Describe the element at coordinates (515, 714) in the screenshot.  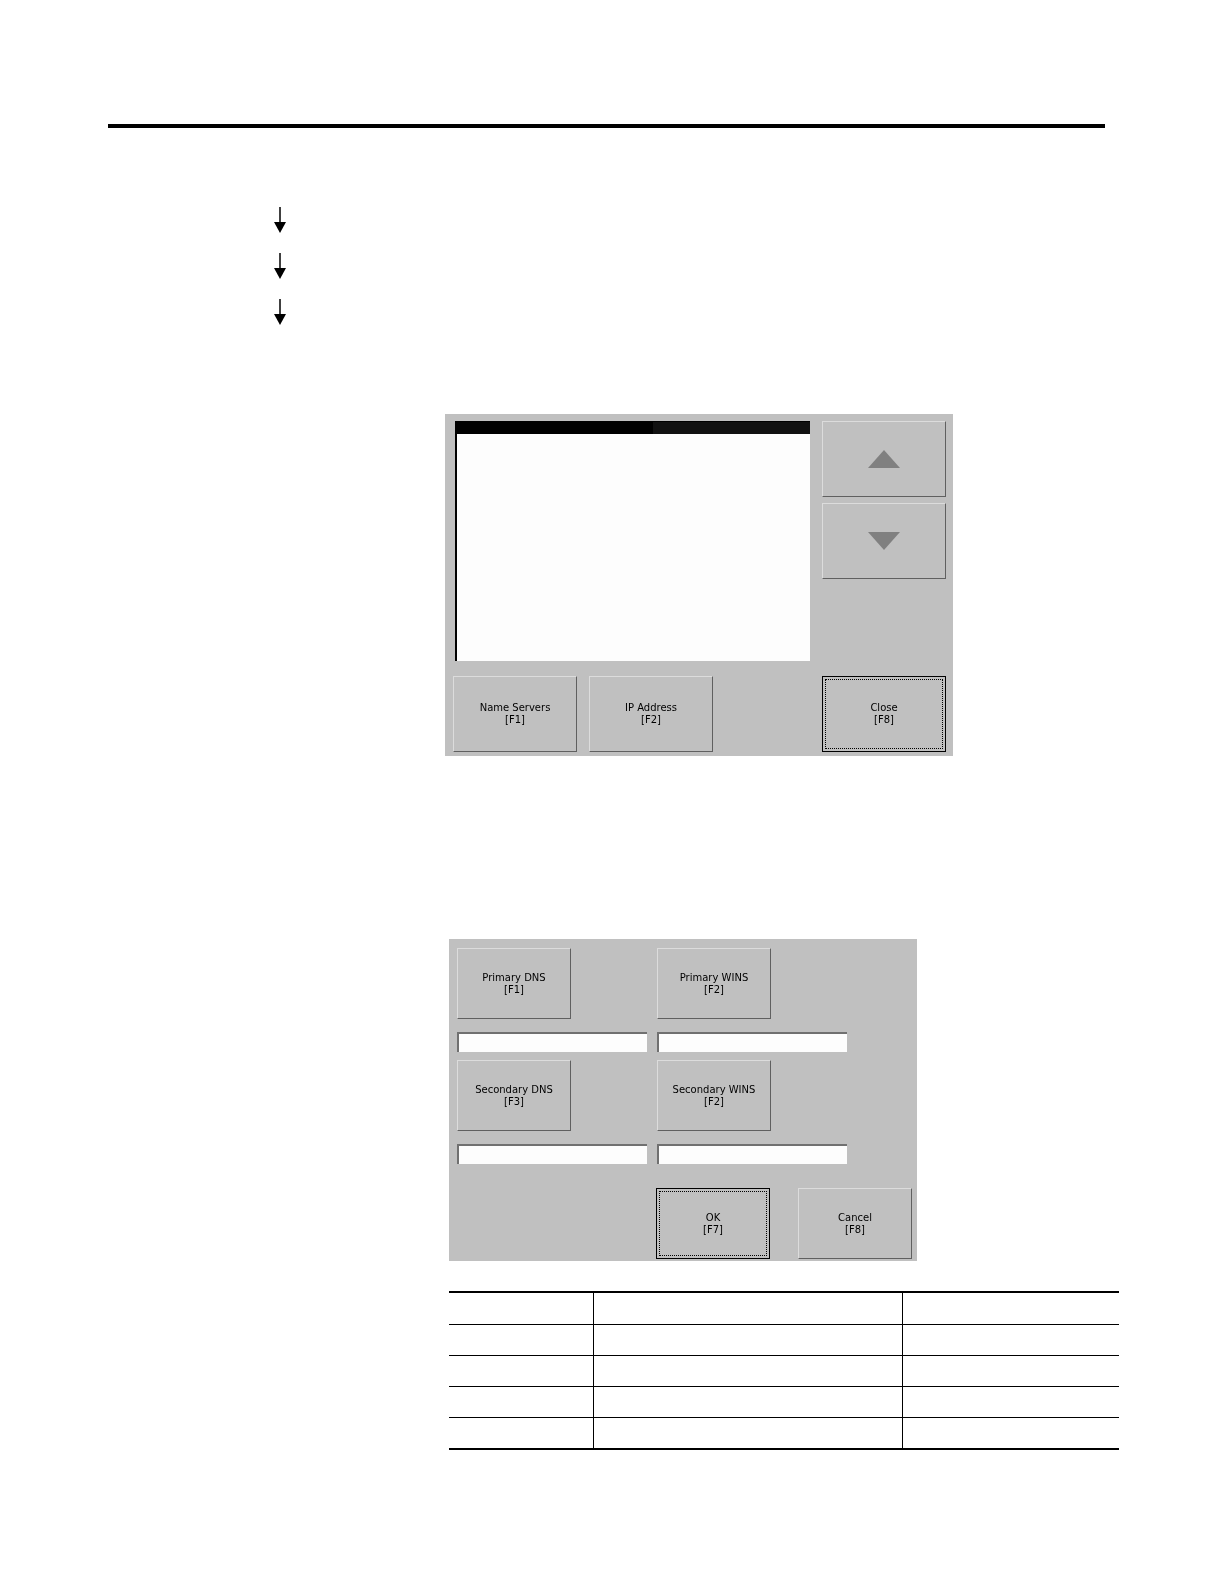
I see `key-button: Name Servers [F1]` at that location.